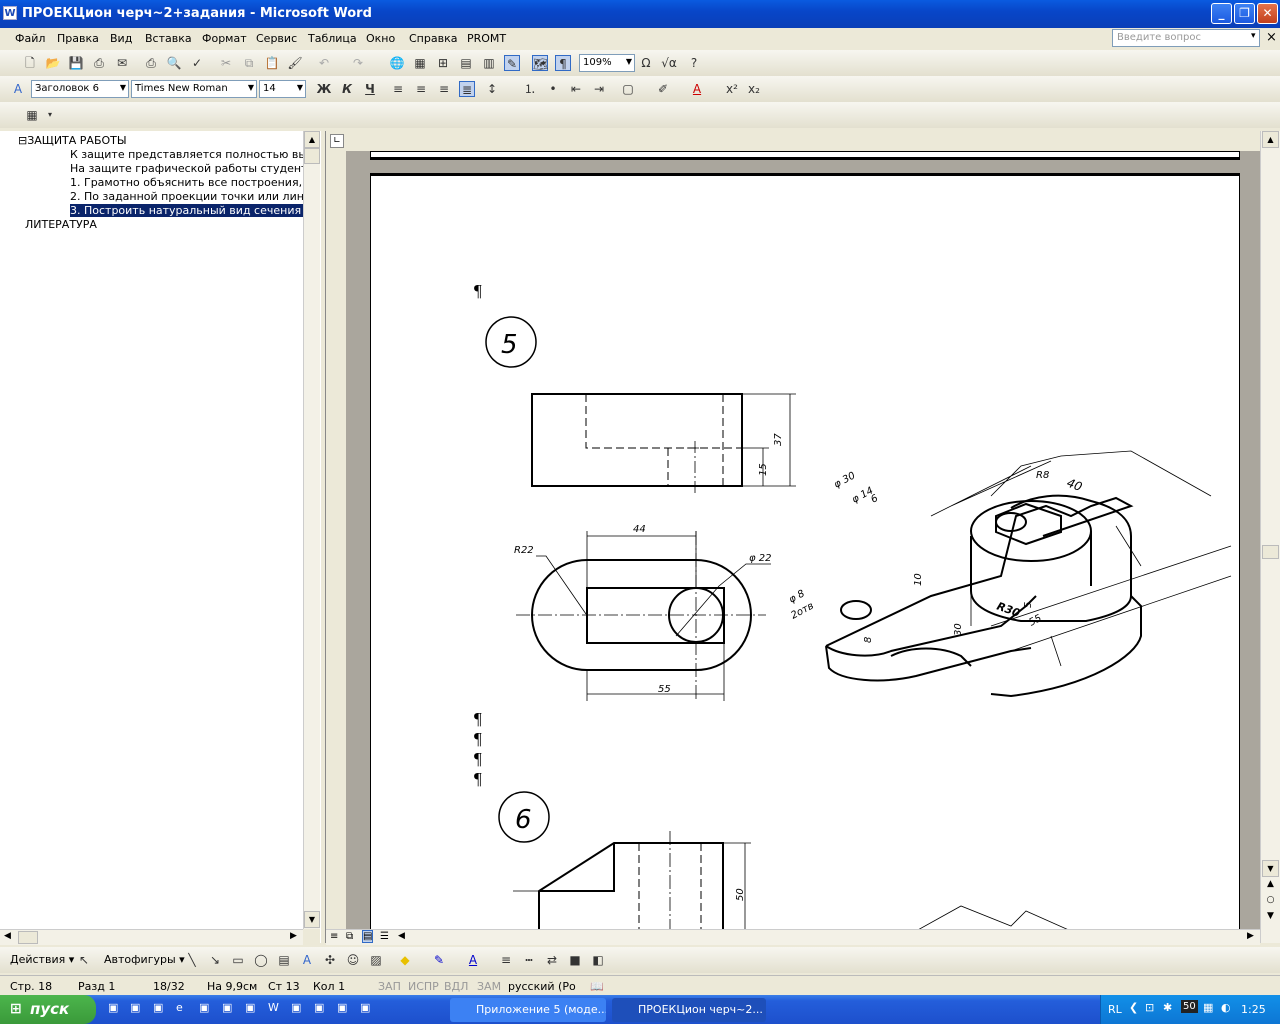  What do you see at coordinates (380, 38) in the screenshot?
I see `menu-window: Окно` at bounding box center [380, 38].